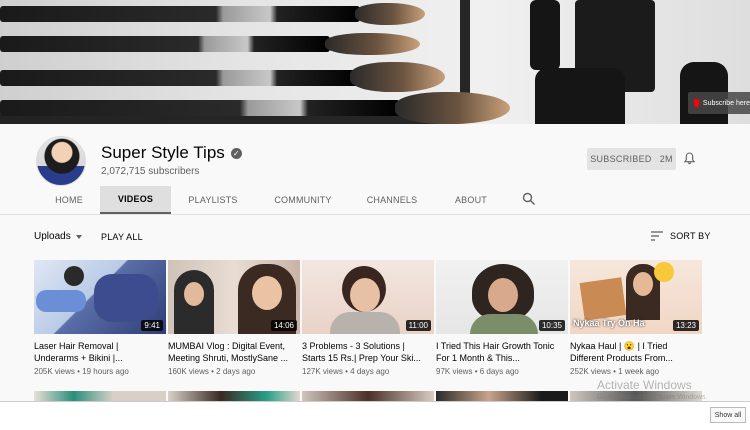  Describe the element at coordinates (135, 200) in the screenshot. I see `tab-videos: VIDEOS` at that location.